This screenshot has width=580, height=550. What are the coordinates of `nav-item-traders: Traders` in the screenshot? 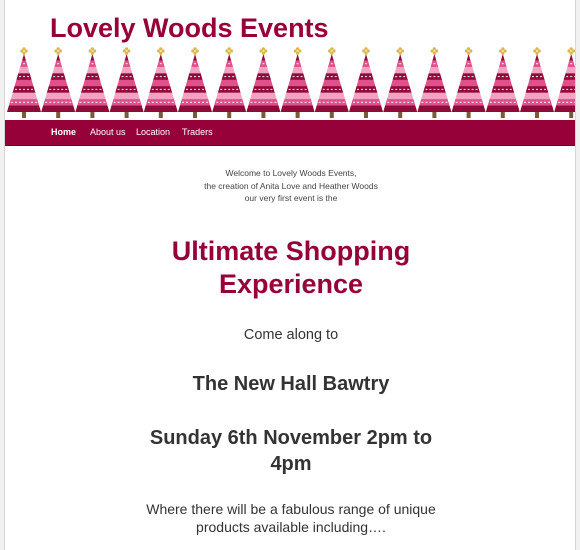 It's located at (197, 132).